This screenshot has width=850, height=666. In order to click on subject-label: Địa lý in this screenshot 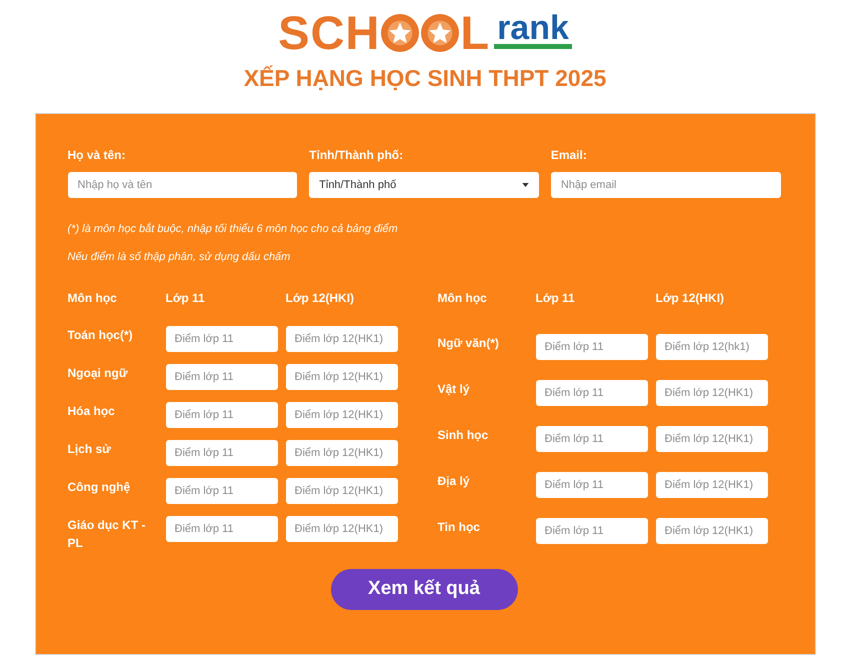, I will do `click(454, 481)`.